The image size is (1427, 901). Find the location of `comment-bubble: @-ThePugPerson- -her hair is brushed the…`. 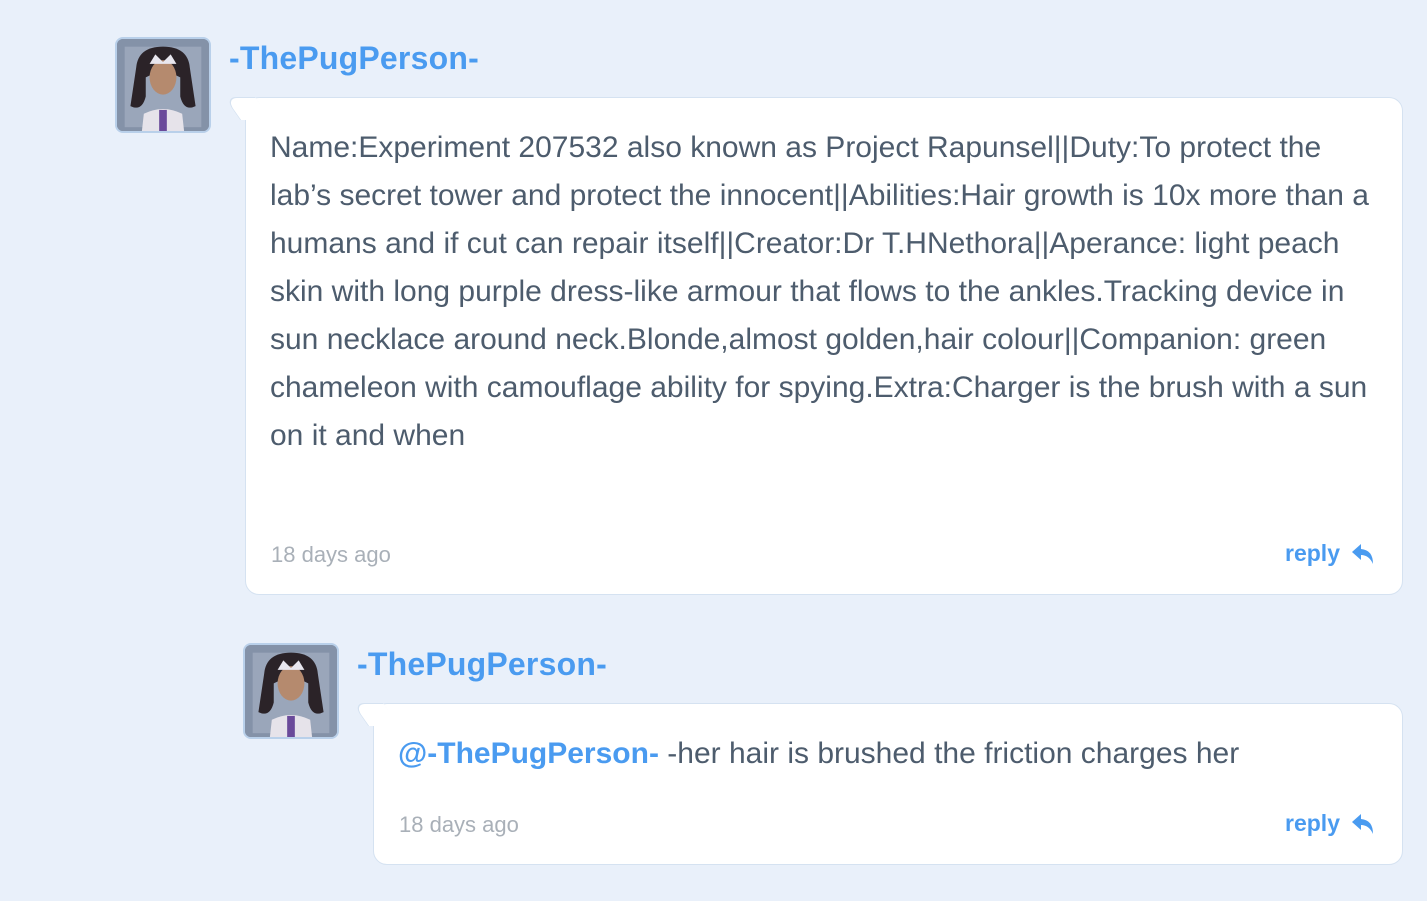

comment-bubble: @-ThePugPerson- -her hair is brushed the… is located at coordinates (877, 784).